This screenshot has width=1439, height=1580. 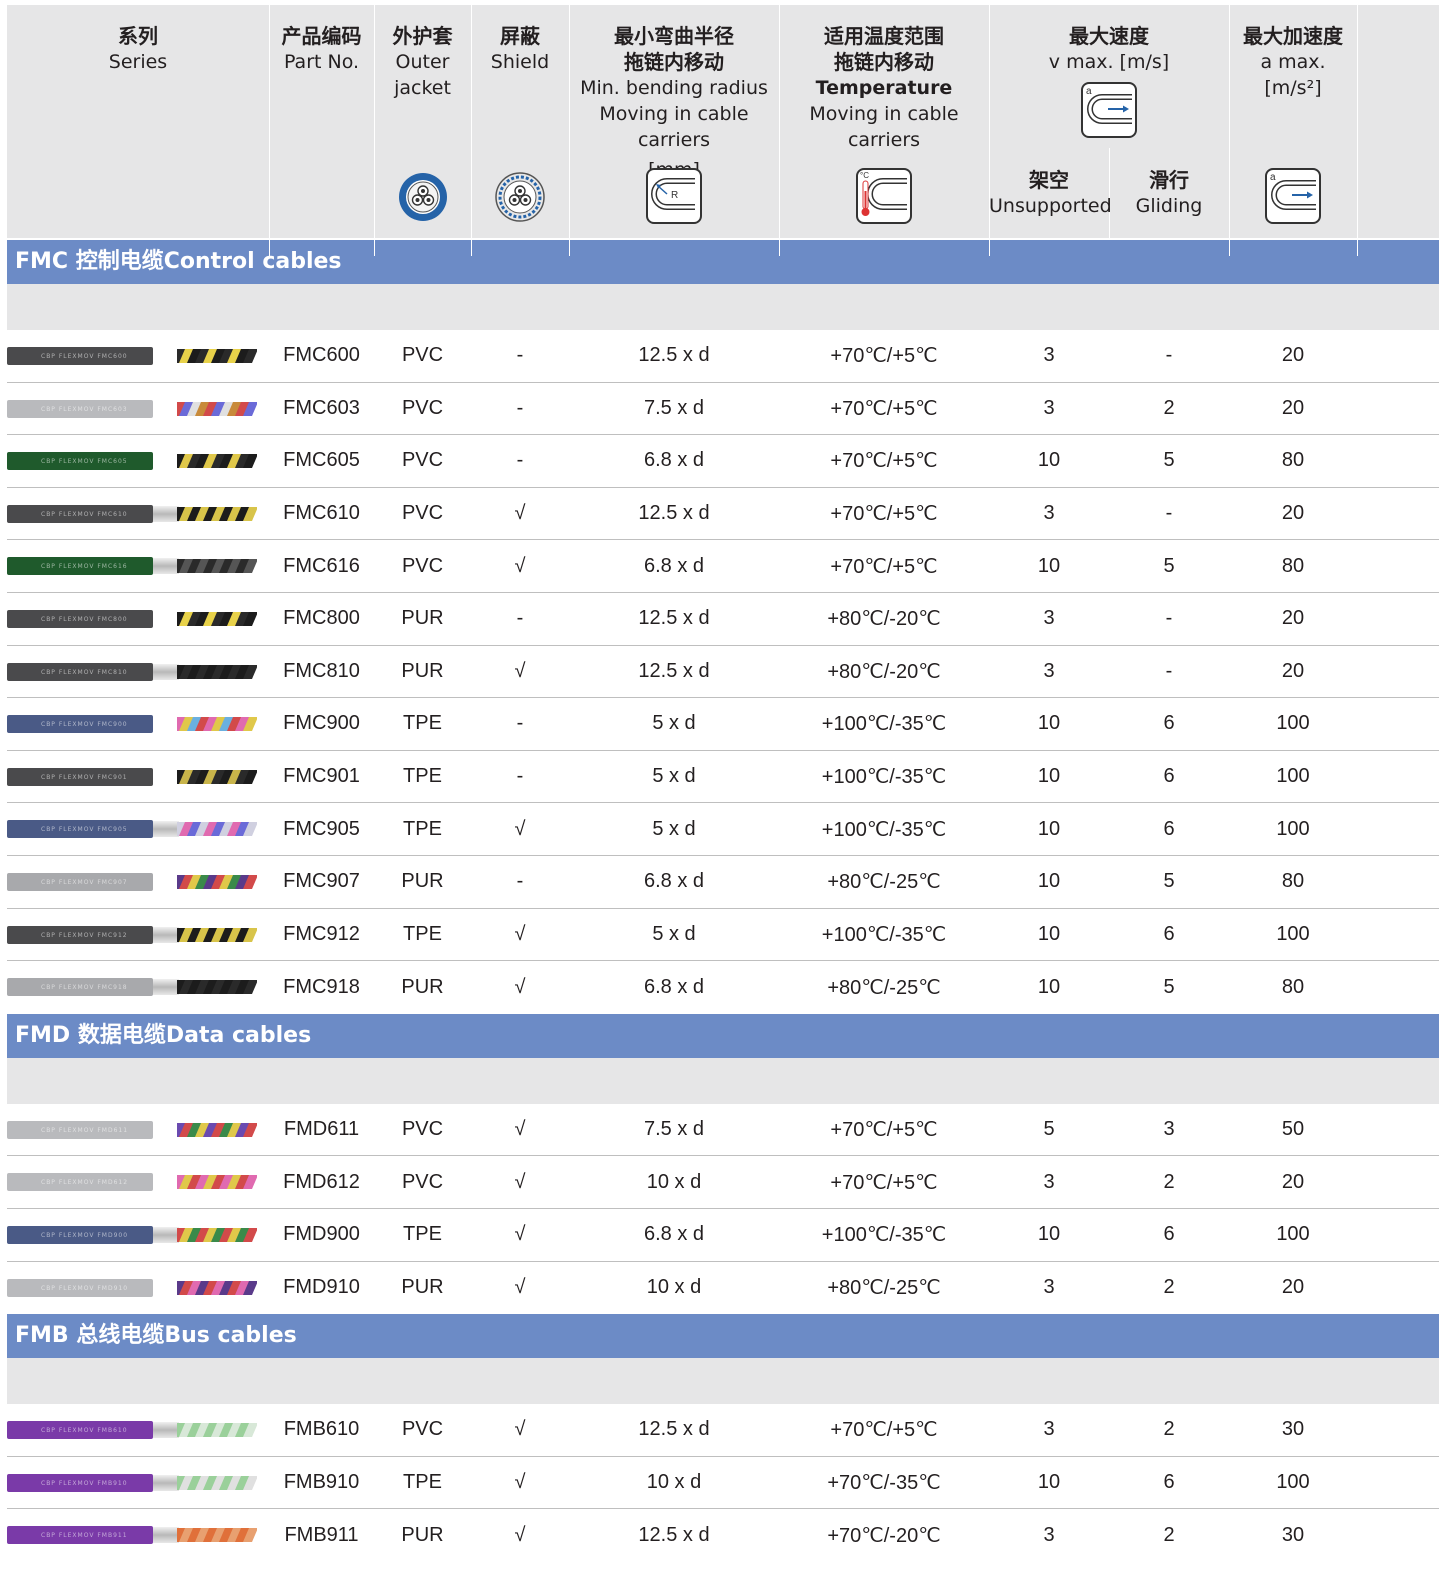 What do you see at coordinates (84, 777) in the screenshot?
I see `cable-print: CBP FLEXMOV FMC901` at bounding box center [84, 777].